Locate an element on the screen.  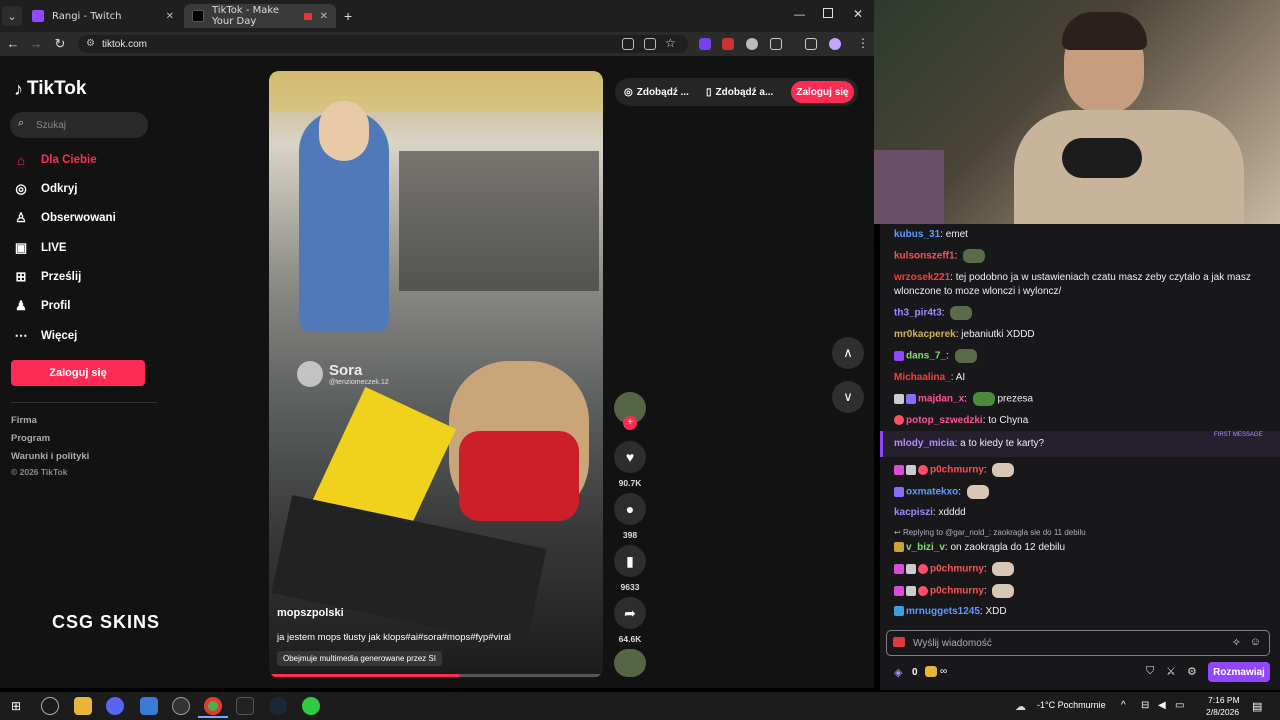
sidebar-item-more: ⋯ Więcej is located at coordinates (45, 336).